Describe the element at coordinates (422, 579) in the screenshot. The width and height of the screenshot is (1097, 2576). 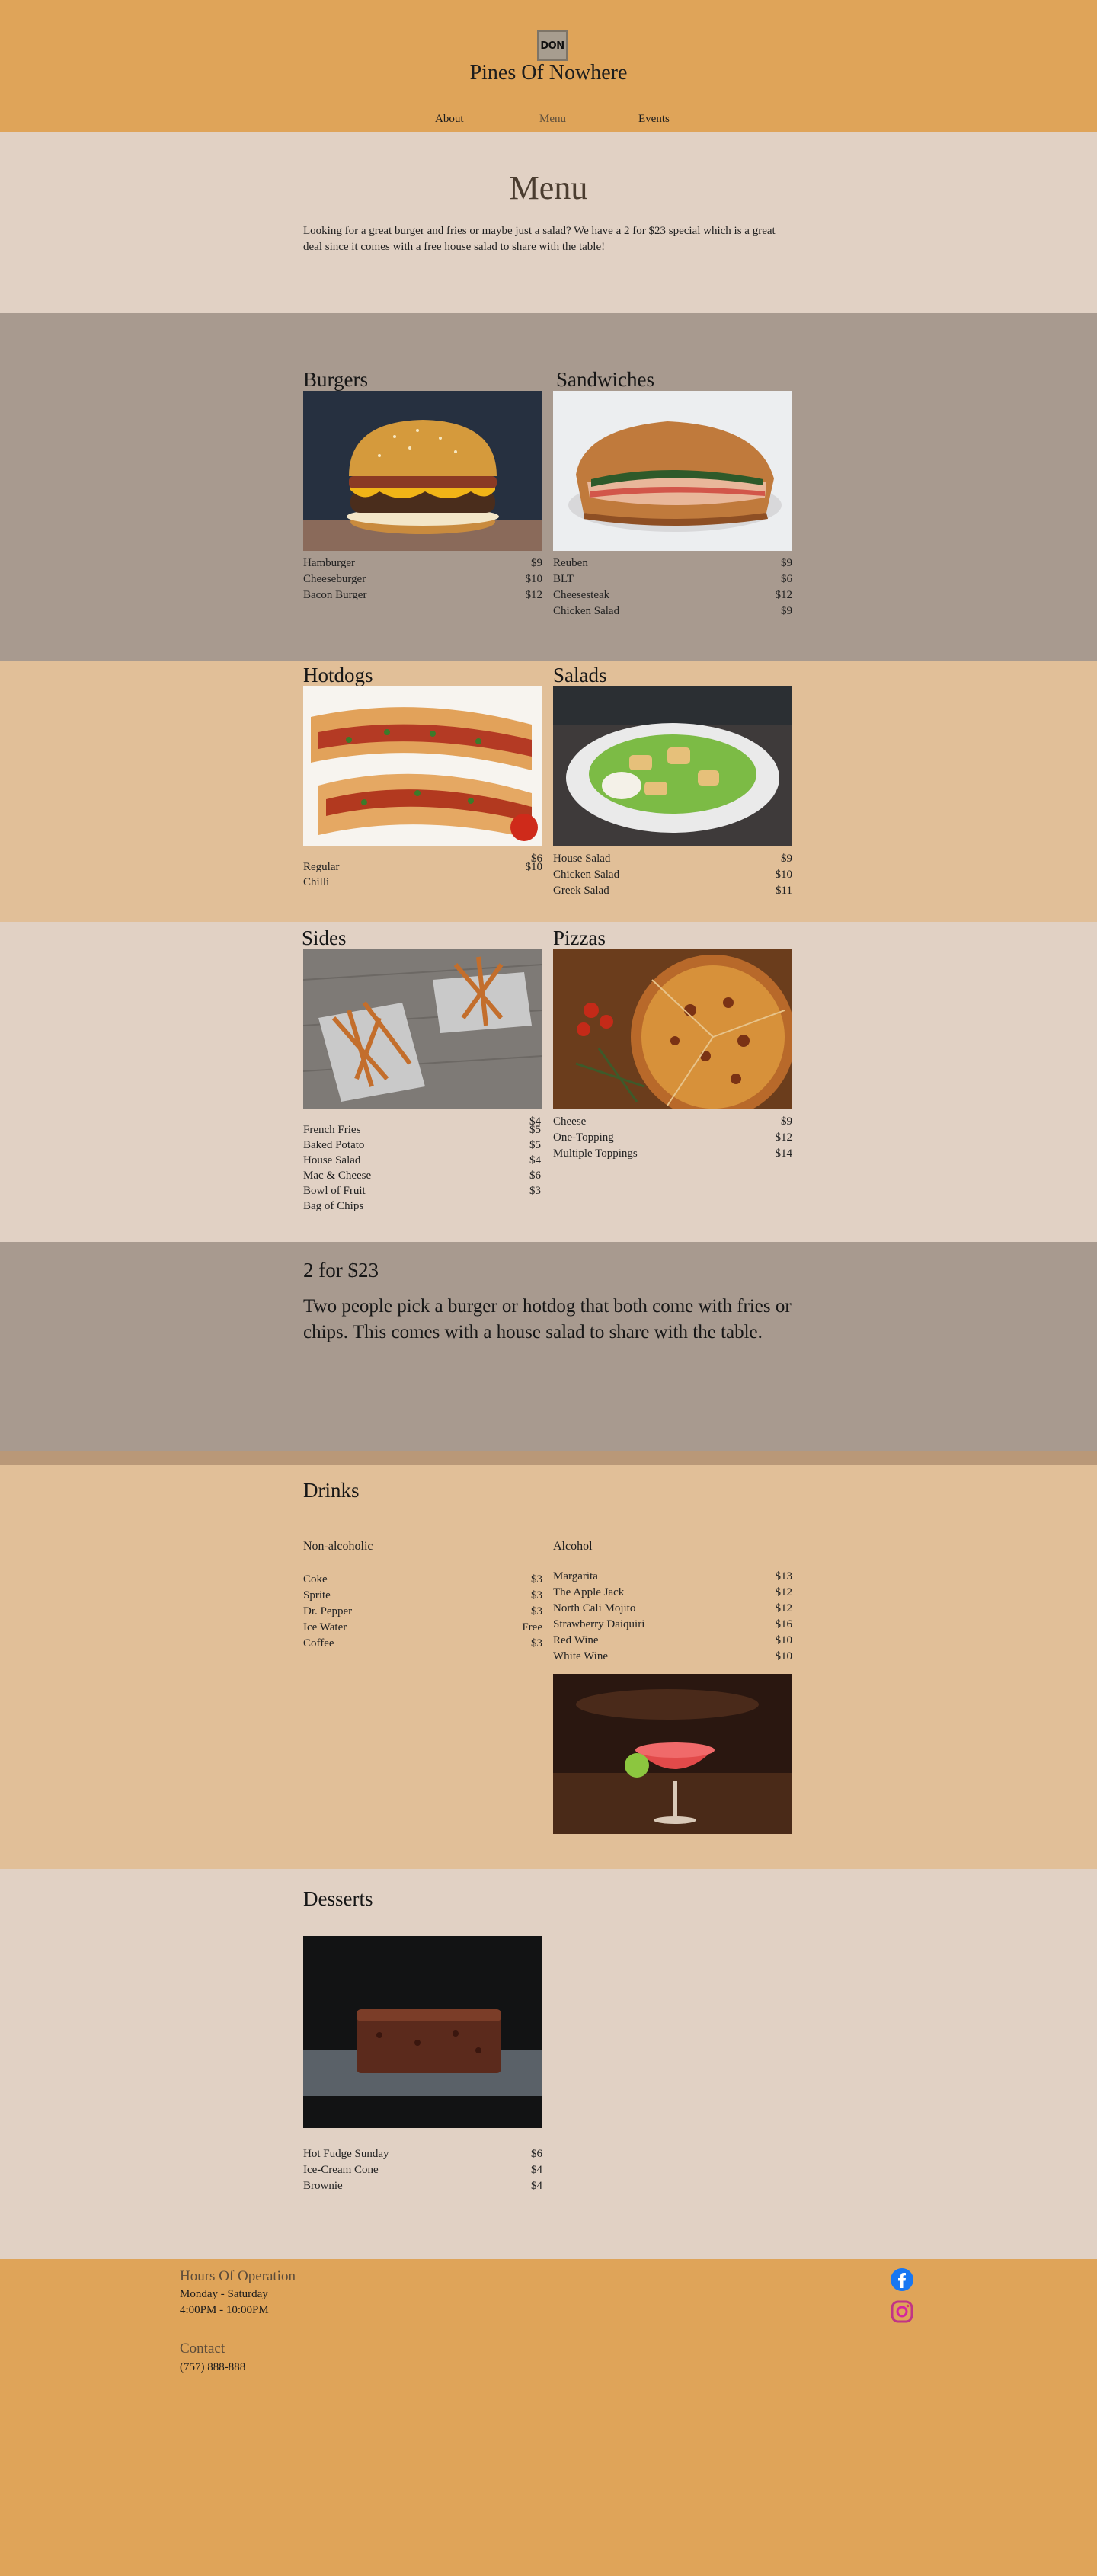
I see `menu-item: Cheeseburger $10` at that location.